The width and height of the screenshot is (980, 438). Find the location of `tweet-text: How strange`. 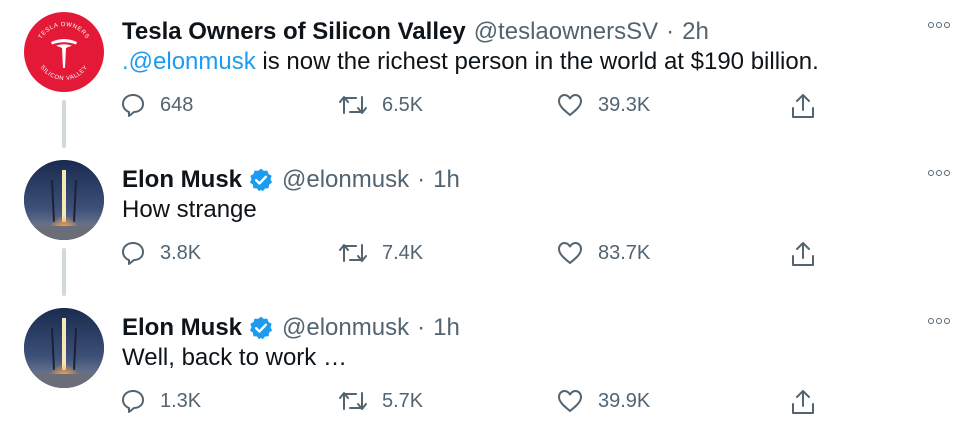

tweet-text: How strange is located at coordinates (189, 209).